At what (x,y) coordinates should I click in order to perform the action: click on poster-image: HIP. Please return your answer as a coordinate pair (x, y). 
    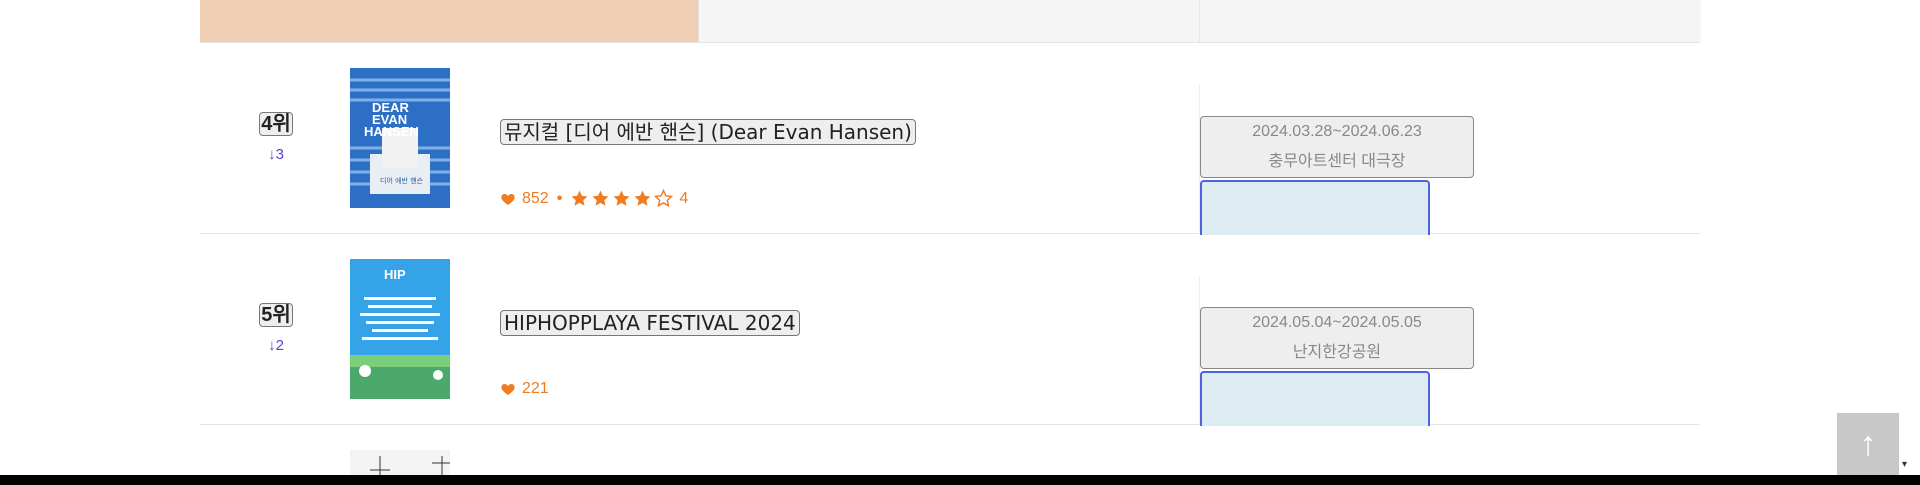
    Looking at the image, I should click on (400, 329).